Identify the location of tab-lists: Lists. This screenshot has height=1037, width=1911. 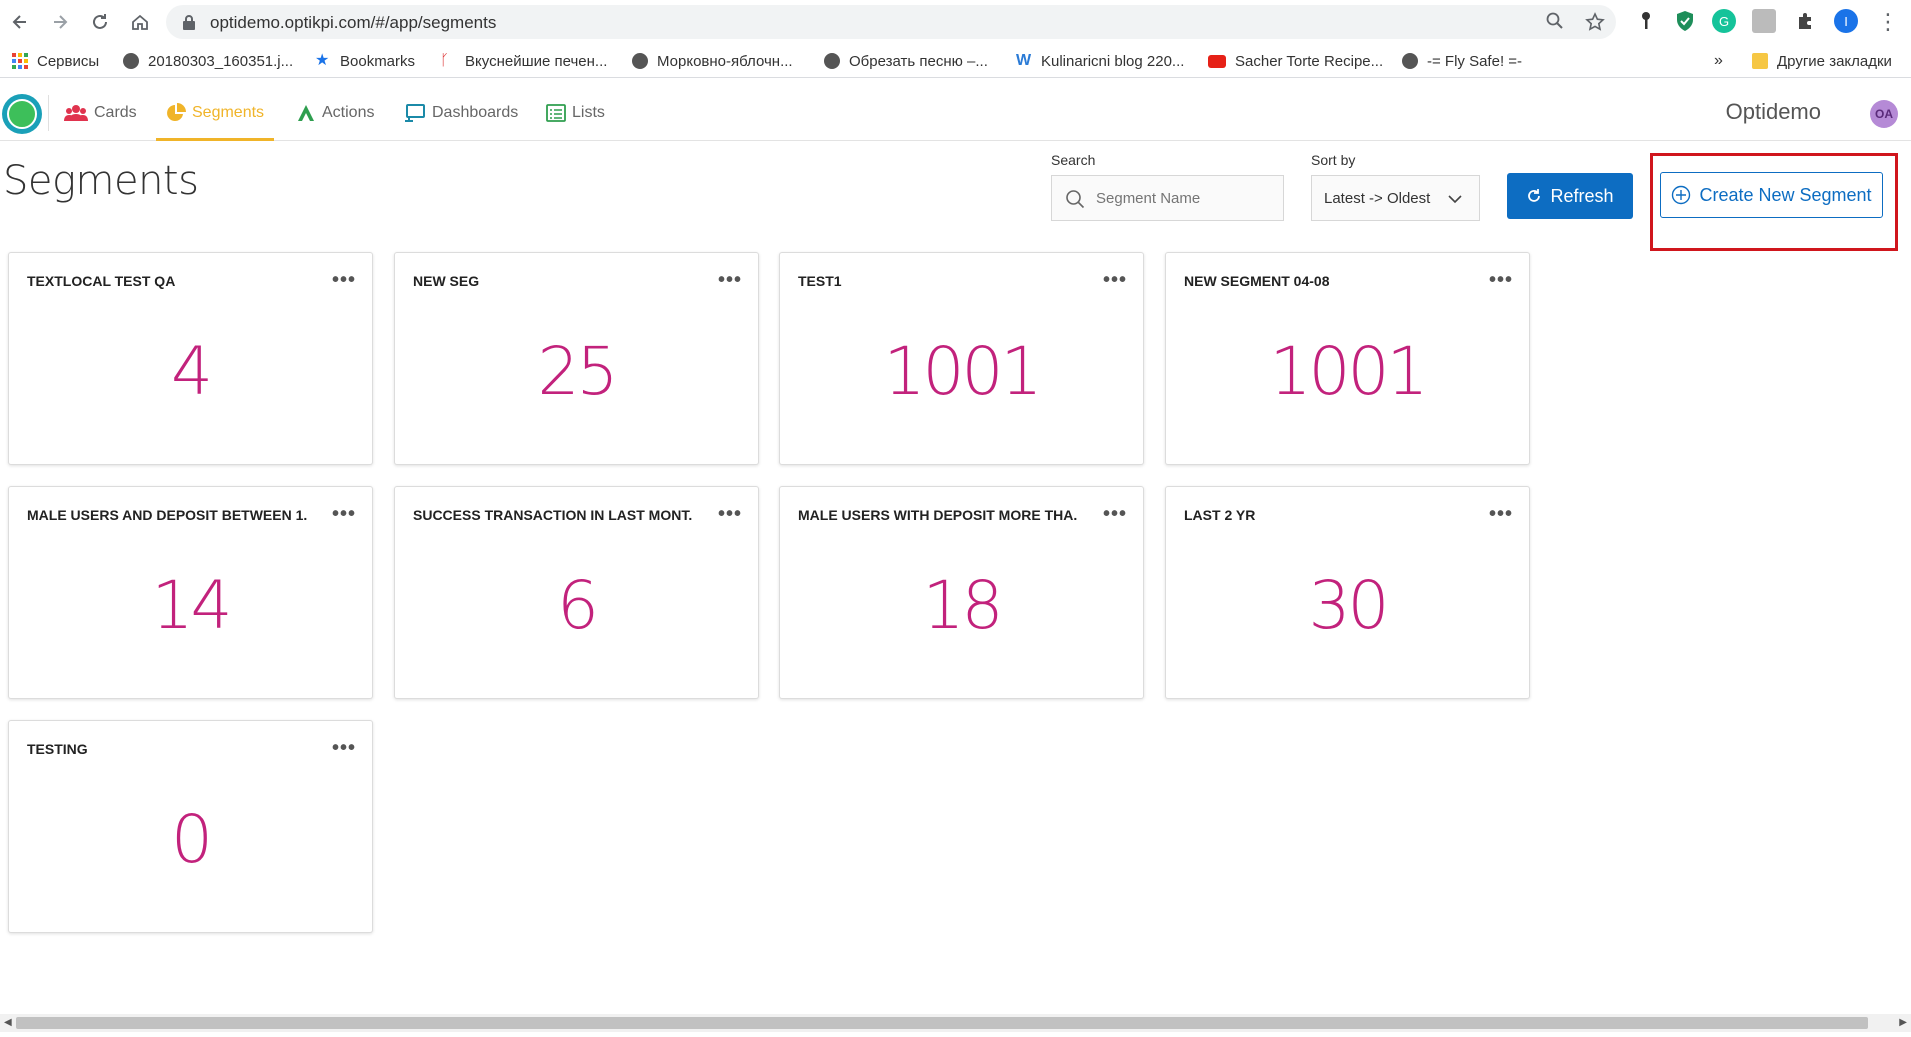
(575, 113).